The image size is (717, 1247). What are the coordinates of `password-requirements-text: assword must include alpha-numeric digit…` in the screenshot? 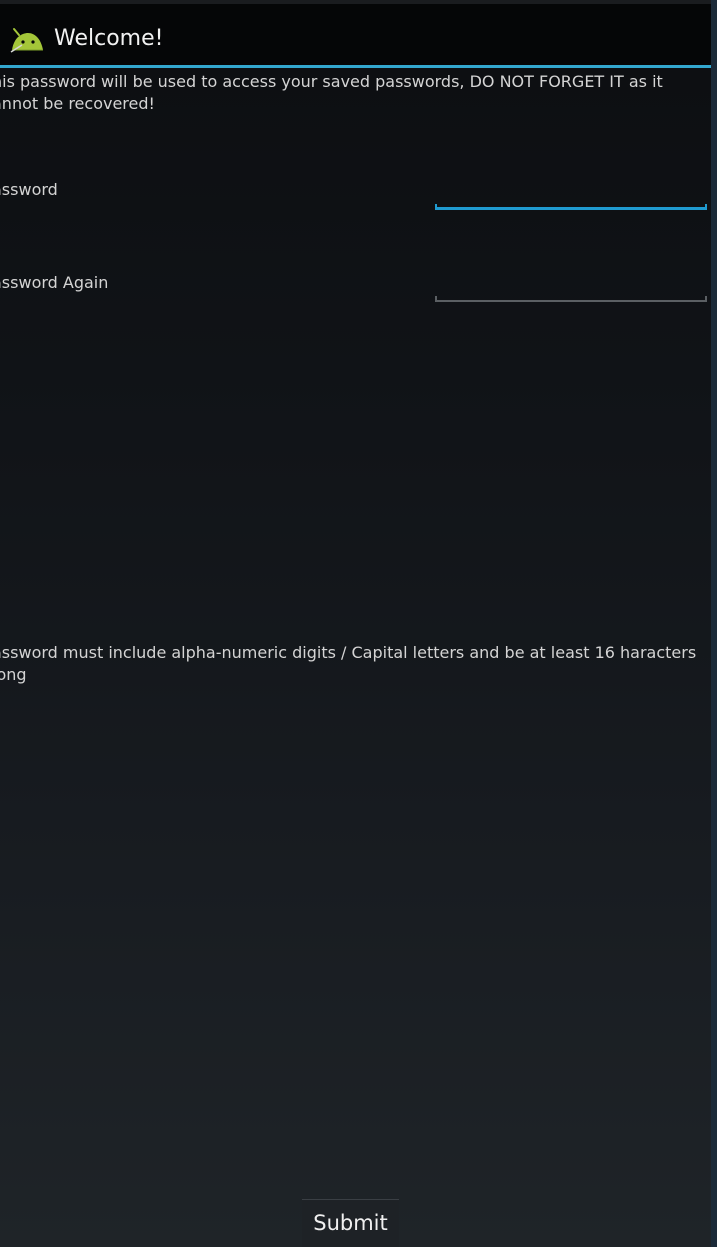 It's located at (348, 663).